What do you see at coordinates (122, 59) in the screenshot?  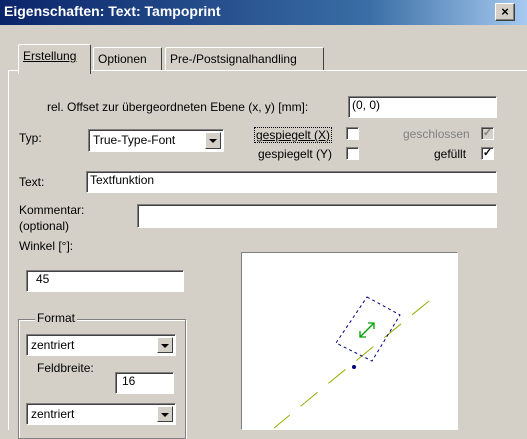 I see `tab-optionen-label: Optionen` at bounding box center [122, 59].